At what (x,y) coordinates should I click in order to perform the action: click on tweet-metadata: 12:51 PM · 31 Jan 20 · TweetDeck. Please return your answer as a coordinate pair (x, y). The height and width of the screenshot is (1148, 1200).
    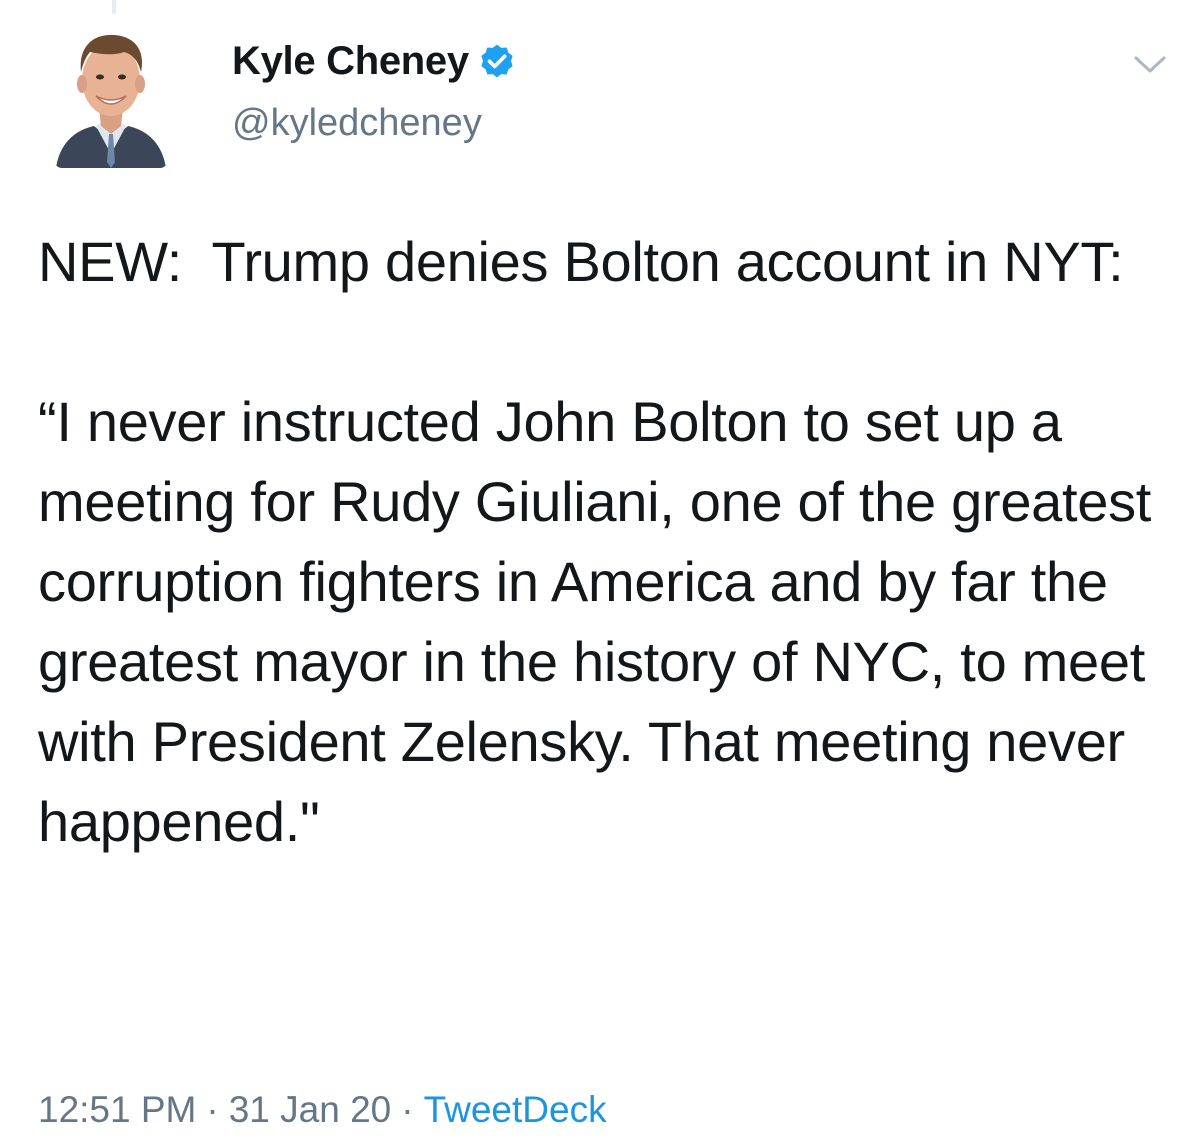
    Looking at the image, I should click on (322, 1110).